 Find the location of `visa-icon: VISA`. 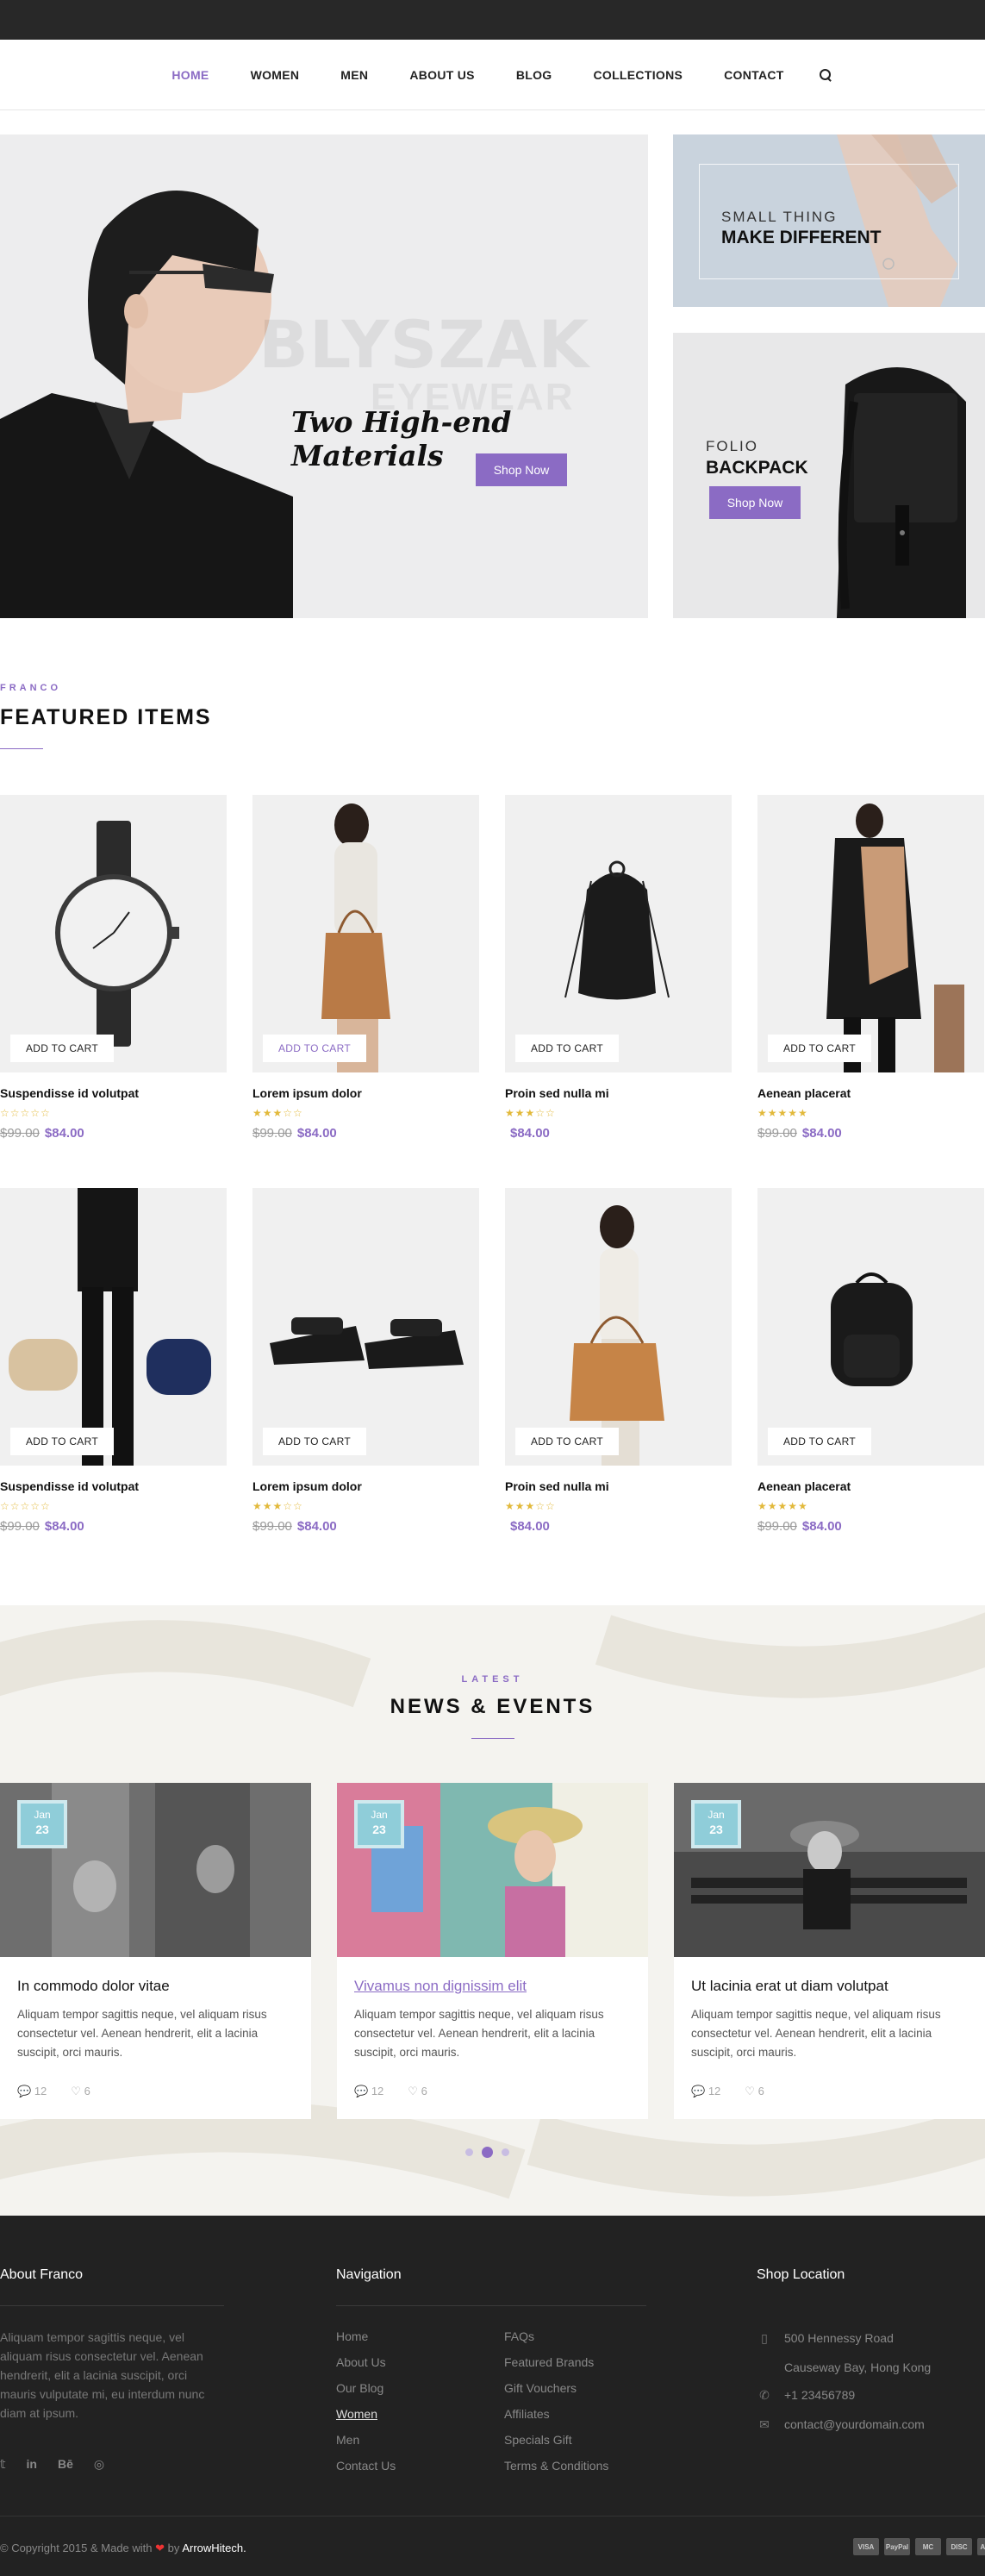

visa-icon: VISA is located at coordinates (866, 2546).